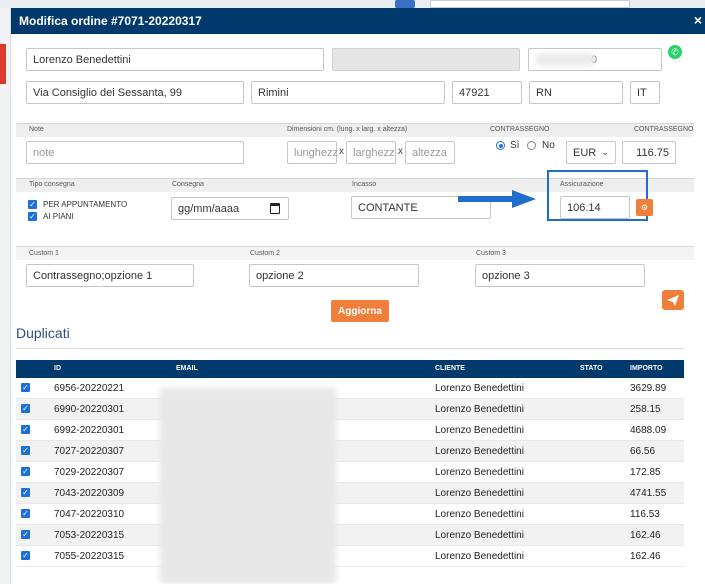  Describe the element at coordinates (352, 4) in the screenshot. I see `page-backdrop` at that location.